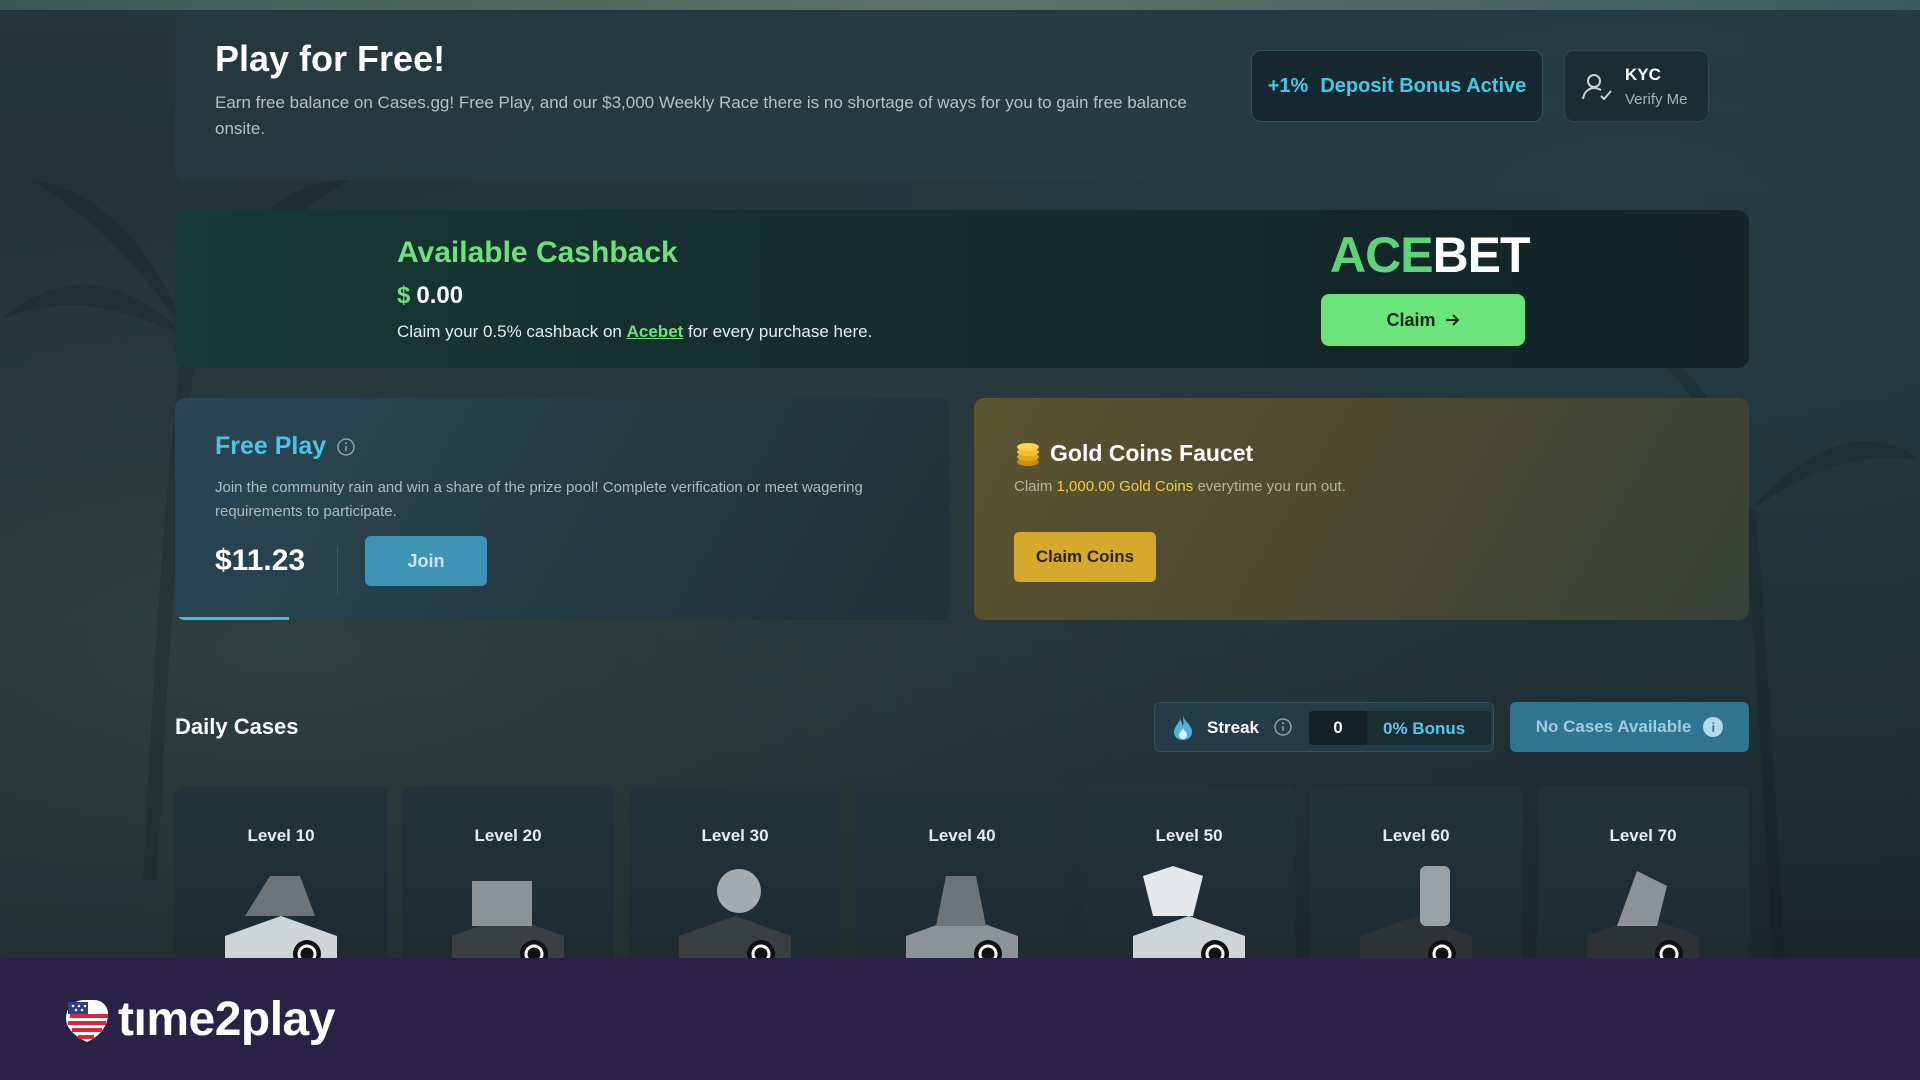 This screenshot has width=1920, height=1080. Describe the element at coordinates (1028, 454) in the screenshot. I see `gold-coins-icon` at that location.